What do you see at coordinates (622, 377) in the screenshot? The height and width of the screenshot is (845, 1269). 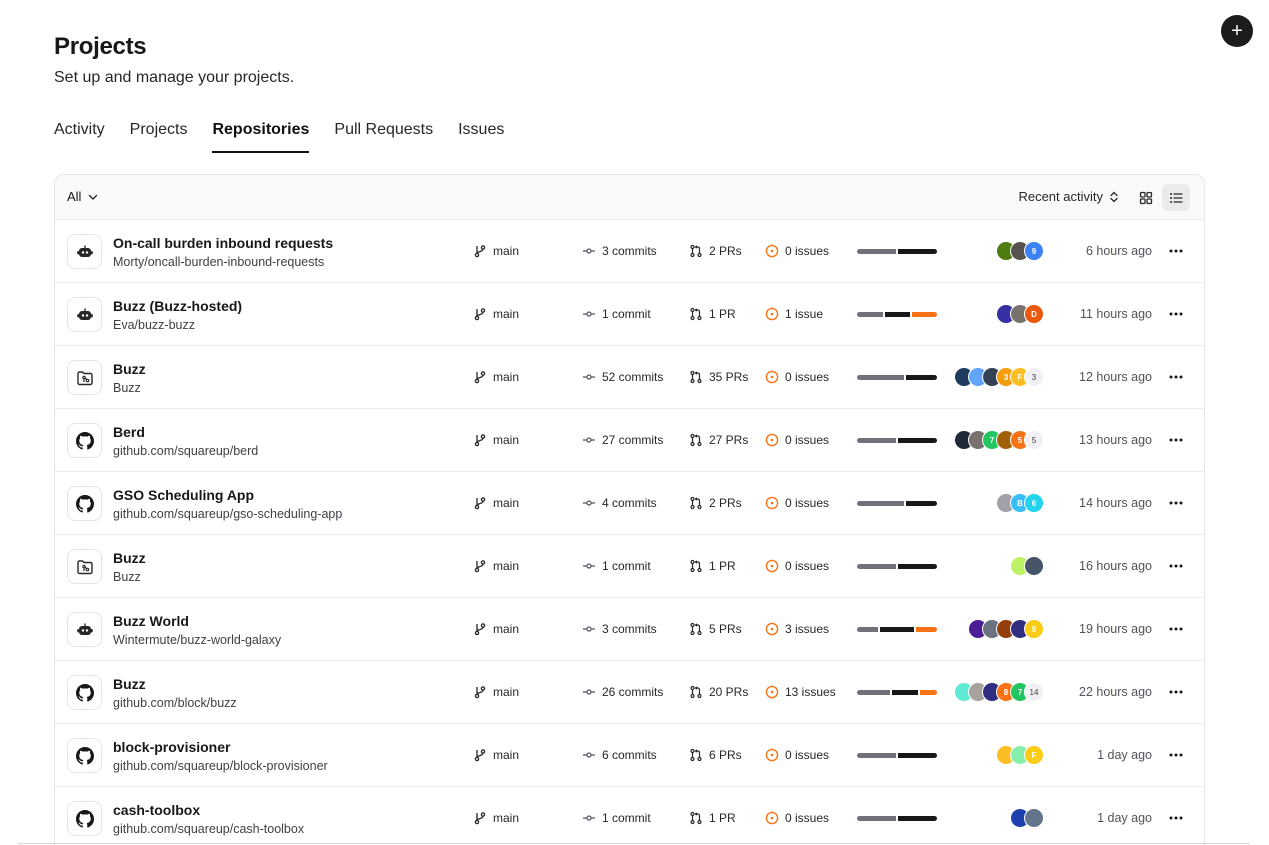 I see `commits: 52 commits` at bounding box center [622, 377].